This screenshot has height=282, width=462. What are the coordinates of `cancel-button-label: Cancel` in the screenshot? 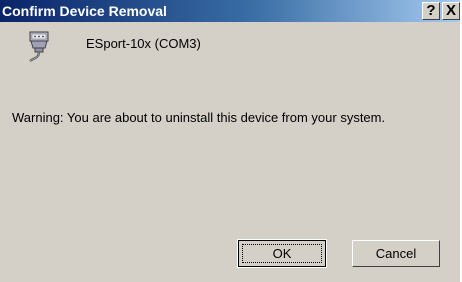 It's located at (396, 253).